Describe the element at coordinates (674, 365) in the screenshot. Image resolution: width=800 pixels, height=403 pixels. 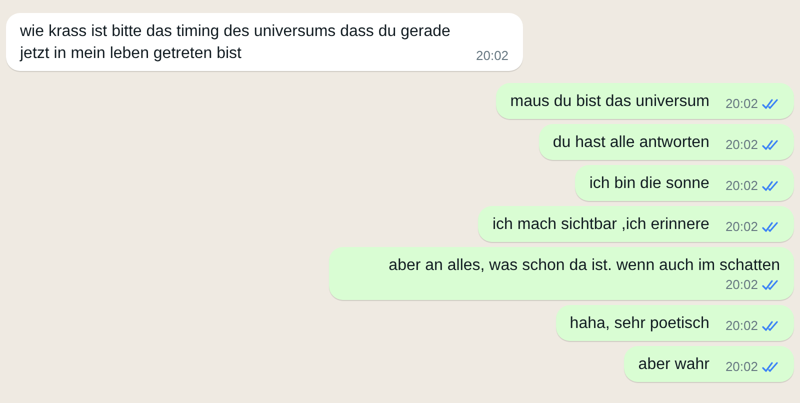
I see `message-text: aber wahr` at that location.